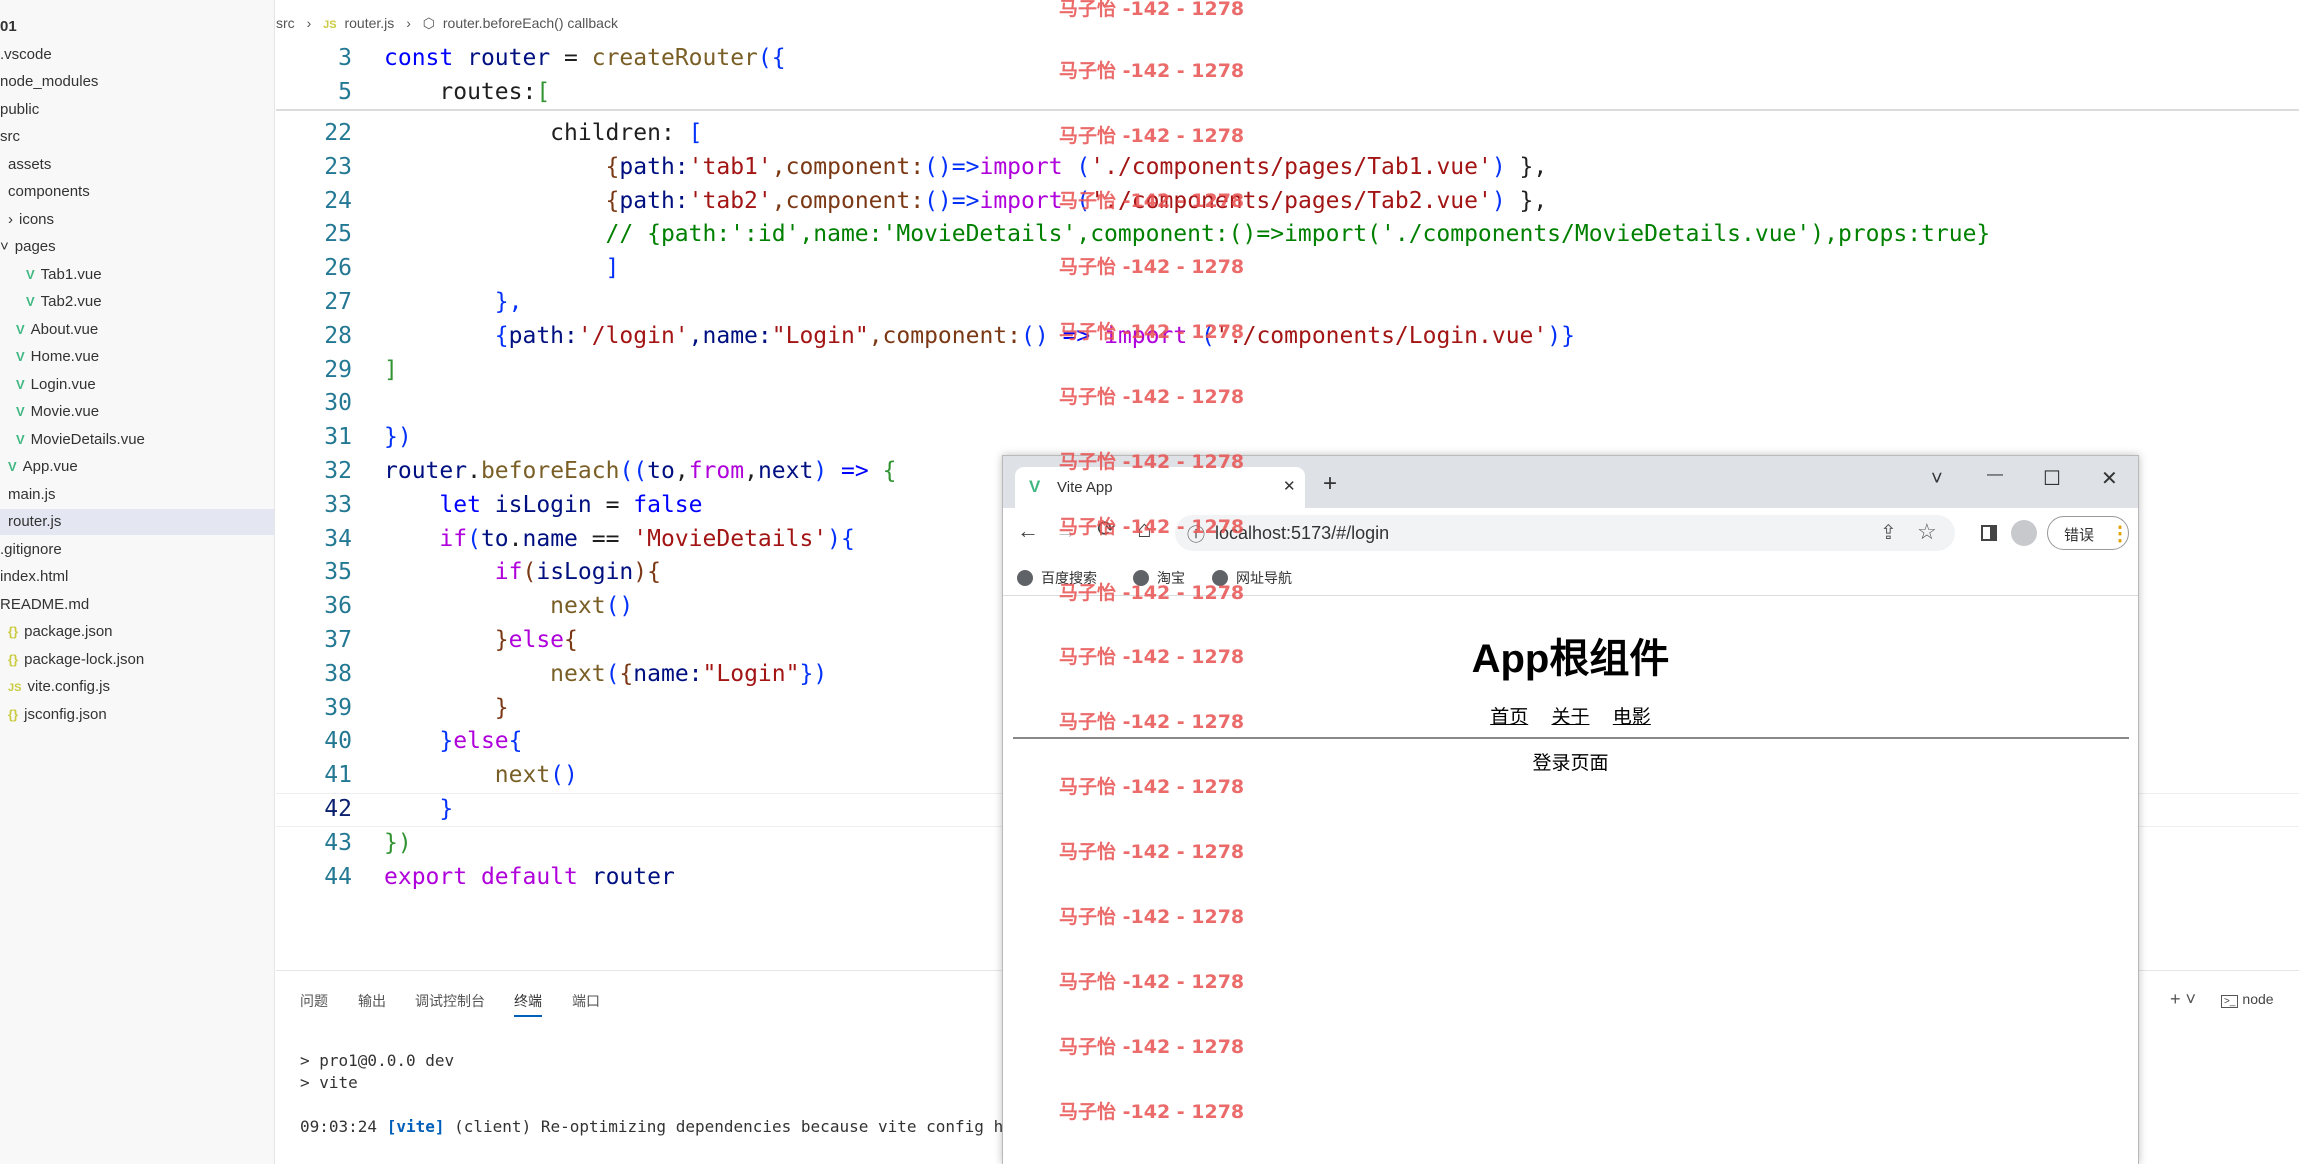 This screenshot has height=1164, width=2299. Describe the element at coordinates (1995, 475) in the screenshot. I see `minimize-button: —` at that location.